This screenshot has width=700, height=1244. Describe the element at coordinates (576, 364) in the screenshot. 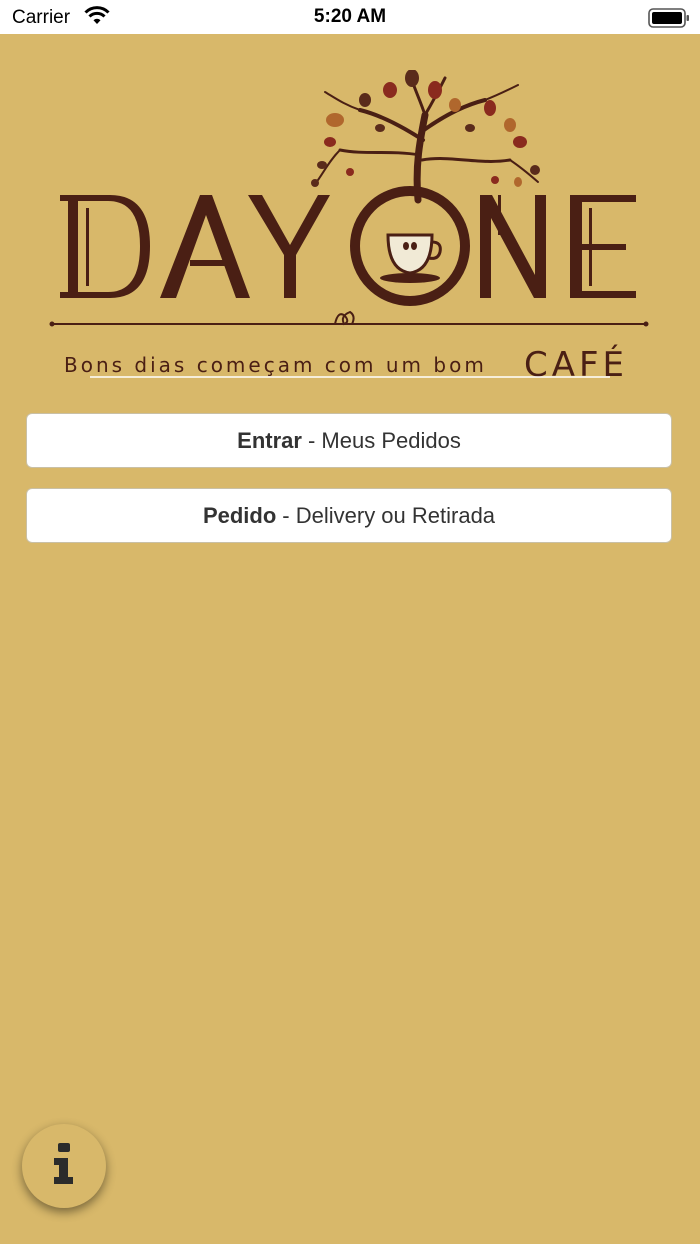

I see `tagline-cafe: CAFÉ` at that location.